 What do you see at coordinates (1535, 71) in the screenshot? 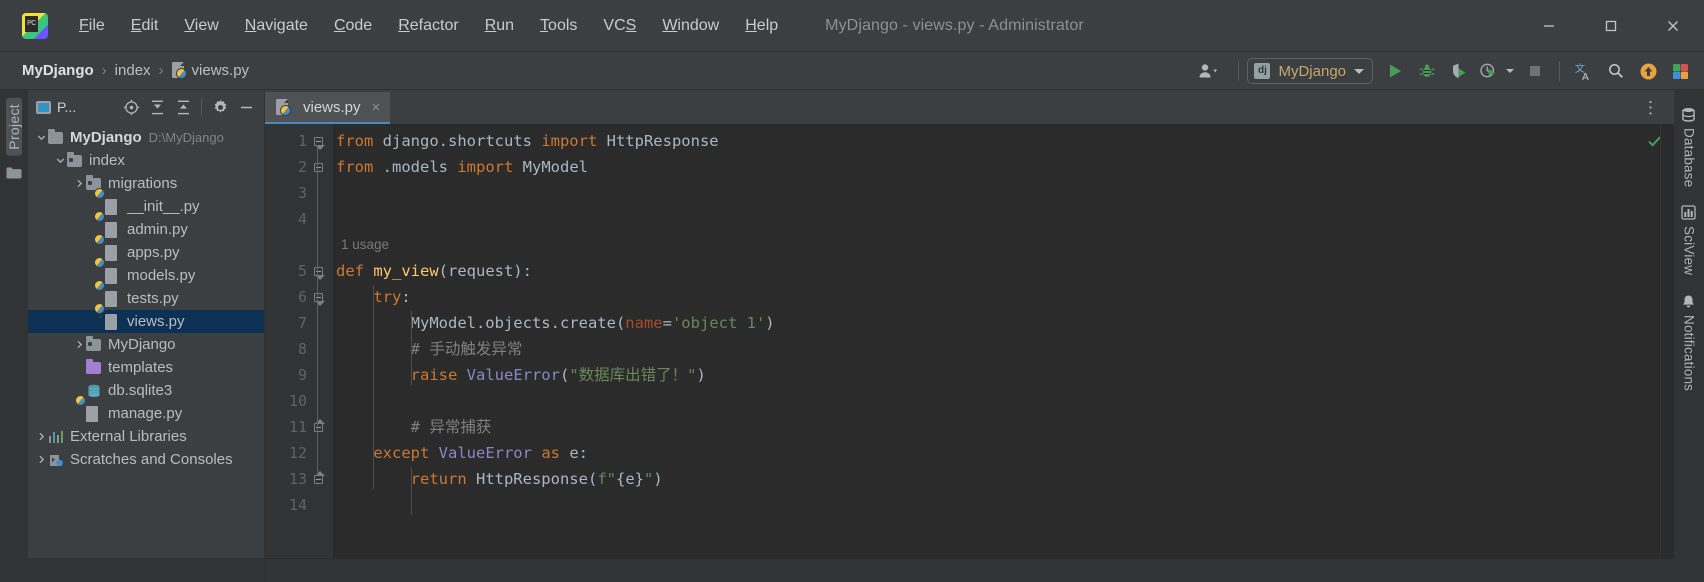
I see `stop-icon` at bounding box center [1535, 71].